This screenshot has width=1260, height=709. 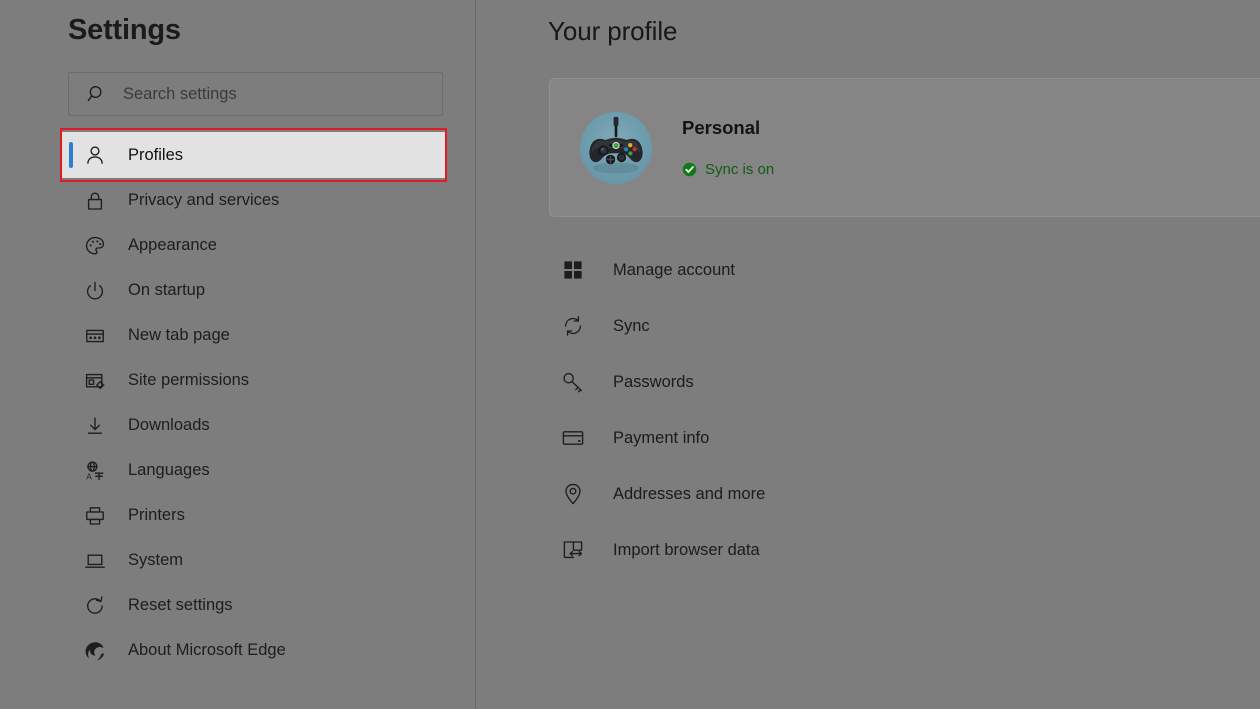 What do you see at coordinates (674, 269) in the screenshot?
I see `action-label: Manage account` at bounding box center [674, 269].